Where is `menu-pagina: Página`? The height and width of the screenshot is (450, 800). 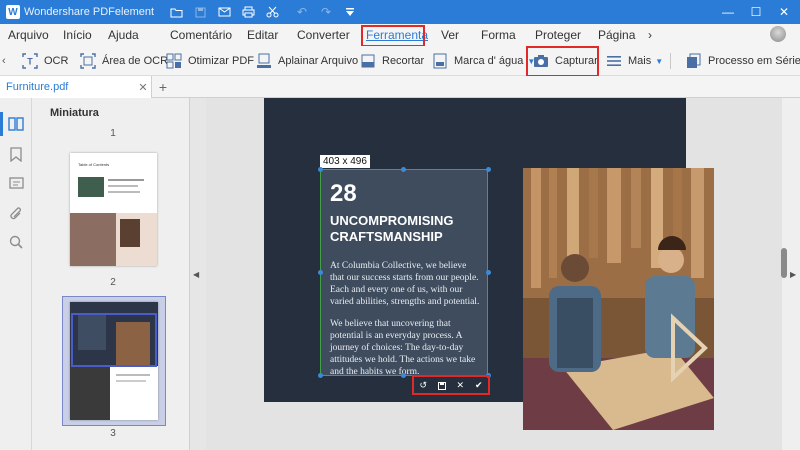 menu-pagina: Página is located at coordinates (616, 35).